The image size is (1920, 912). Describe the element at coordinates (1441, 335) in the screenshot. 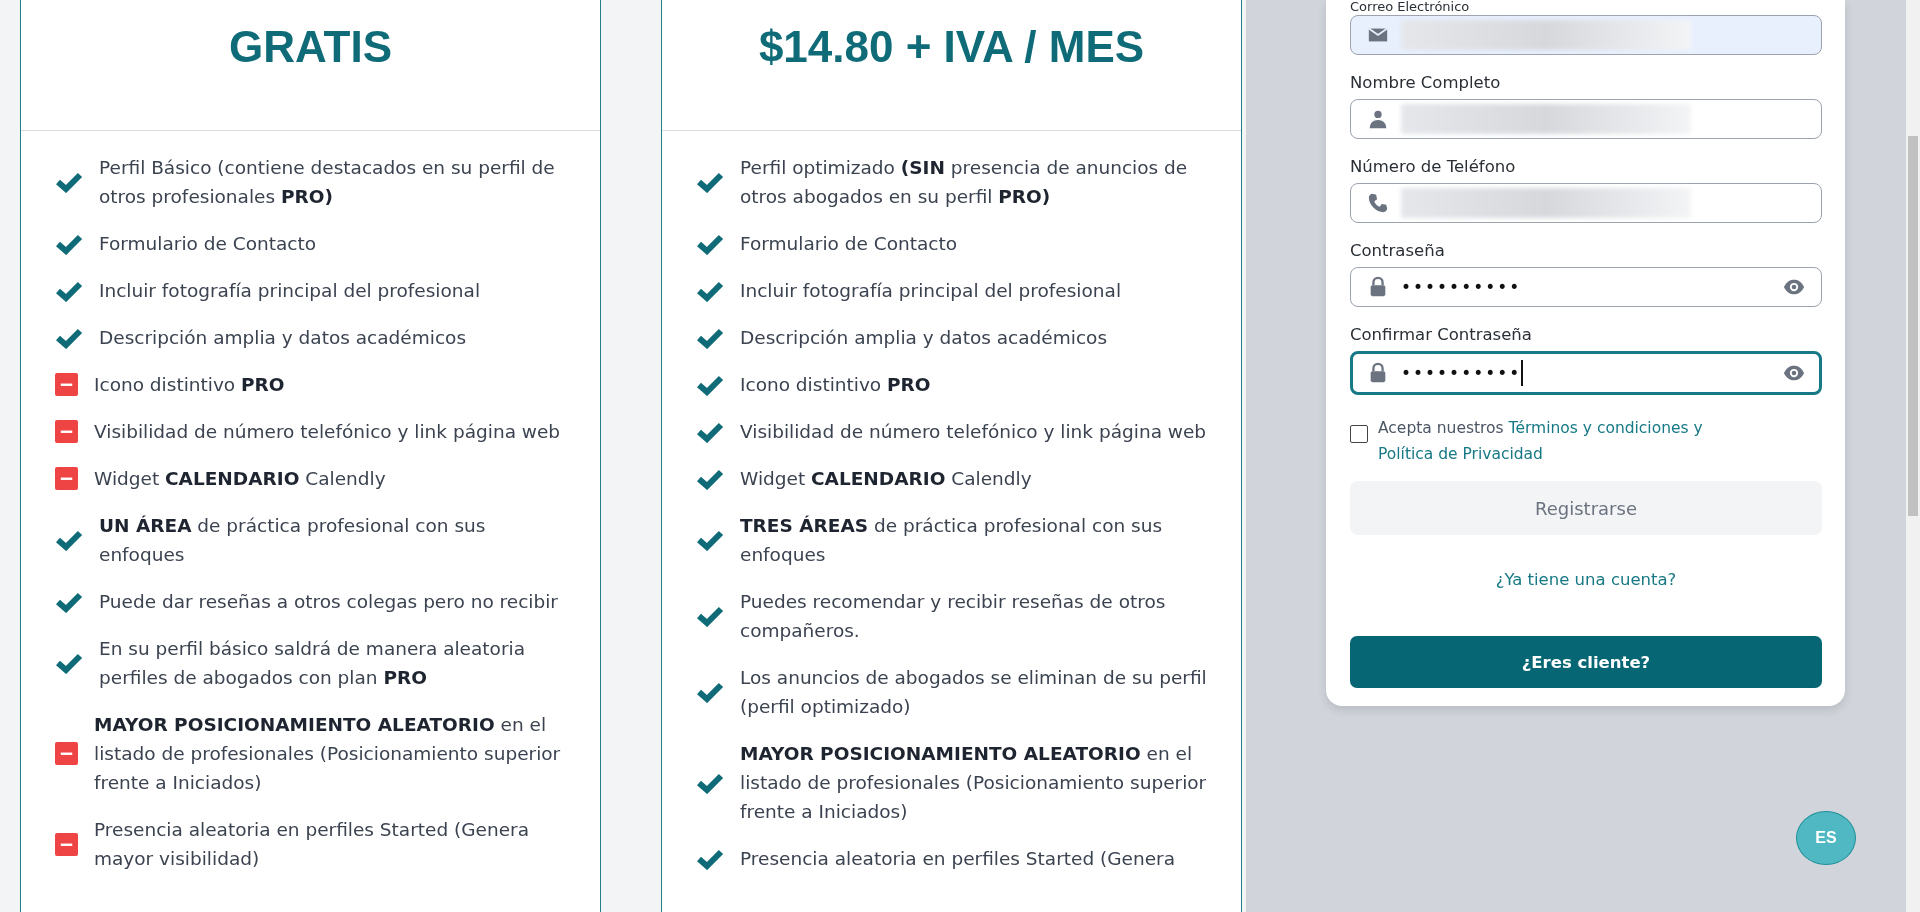

I see `field-label: Confirmar Contraseña` at that location.